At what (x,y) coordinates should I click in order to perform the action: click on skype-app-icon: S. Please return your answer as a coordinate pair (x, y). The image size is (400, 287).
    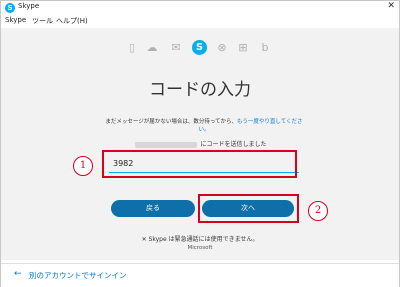
    Looking at the image, I should click on (10, 8).